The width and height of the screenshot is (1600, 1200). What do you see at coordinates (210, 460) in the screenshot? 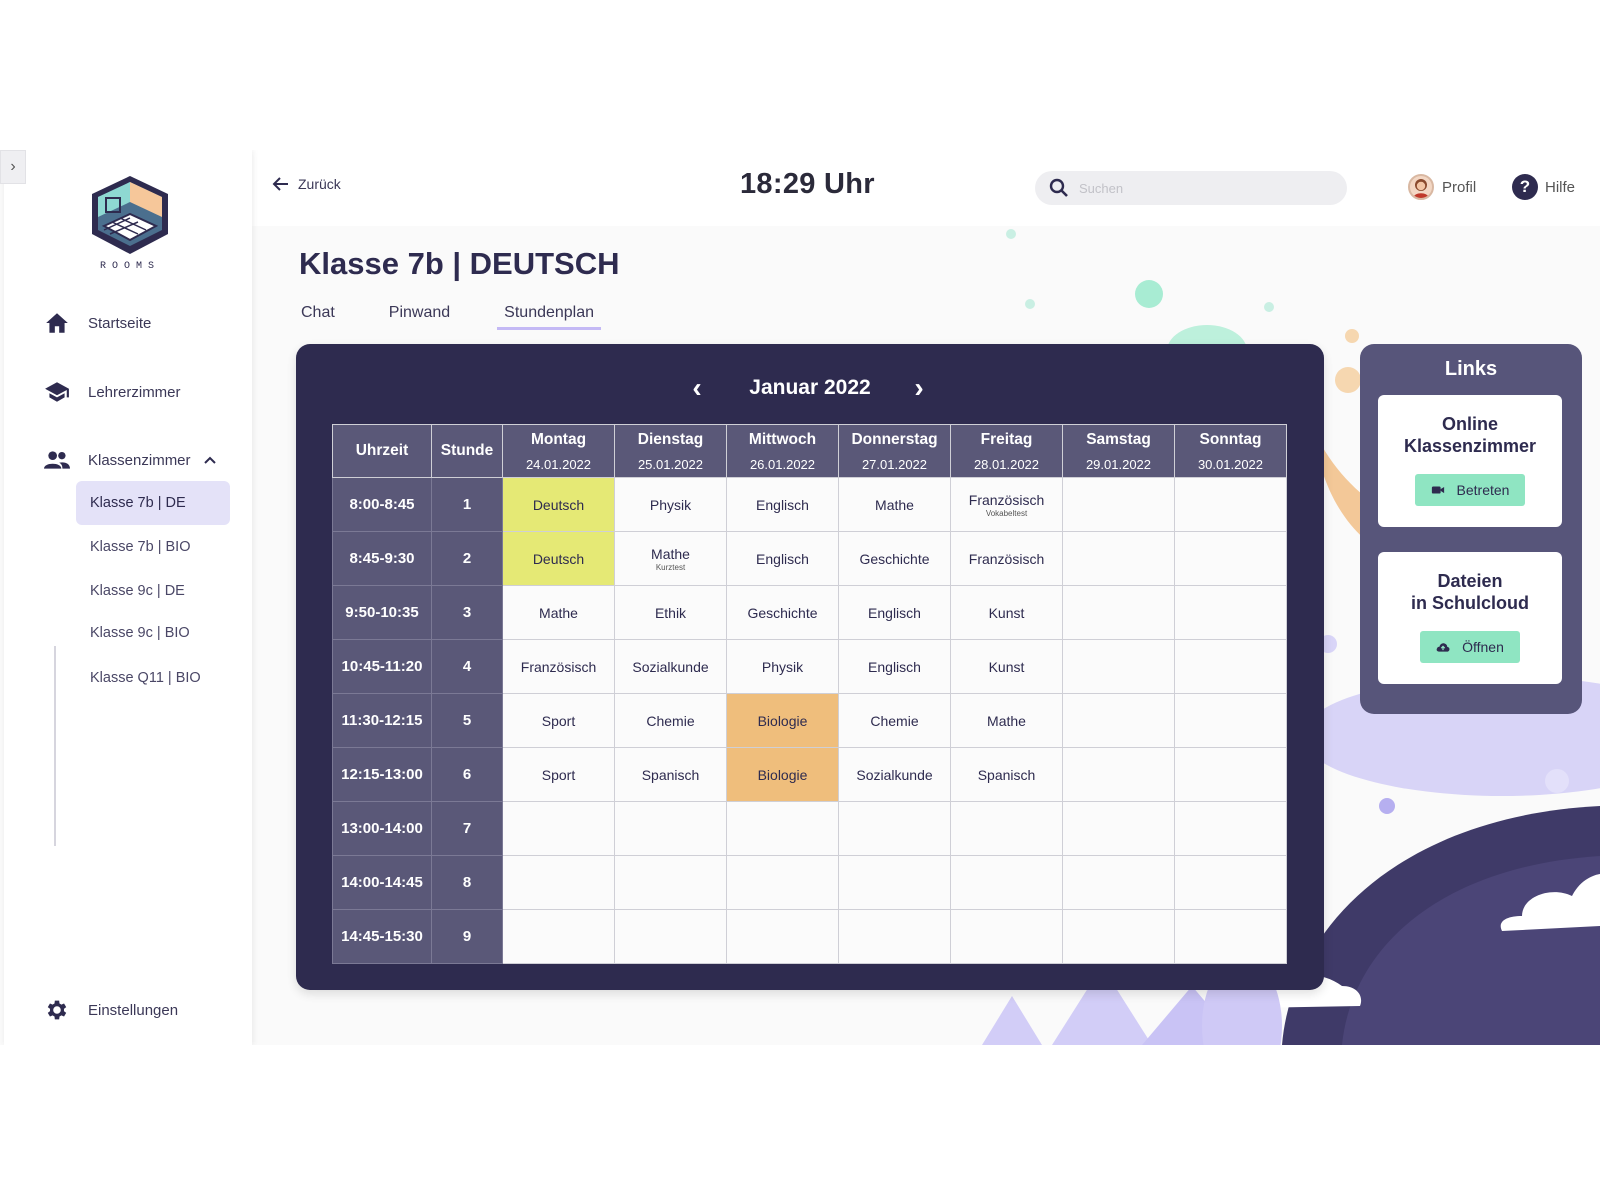
I see `chevron-up-icon` at bounding box center [210, 460].